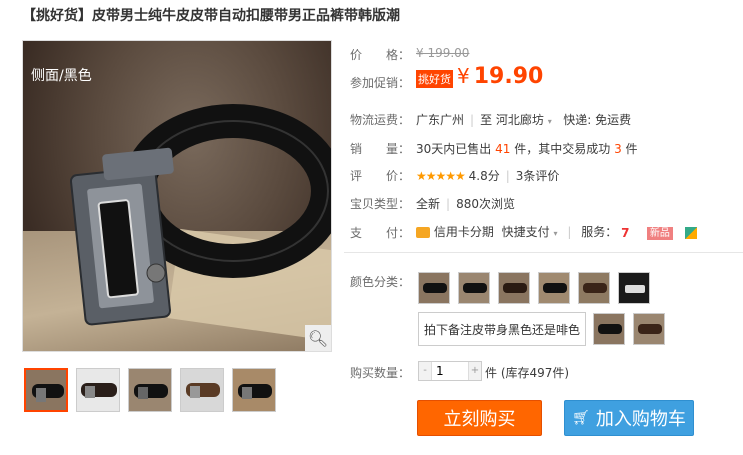 Image resolution: width=743 pixels, height=455 pixels. Describe the element at coordinates (526, 232) in the screenshot. I see `quick-pay: 快捷支付` at that location.